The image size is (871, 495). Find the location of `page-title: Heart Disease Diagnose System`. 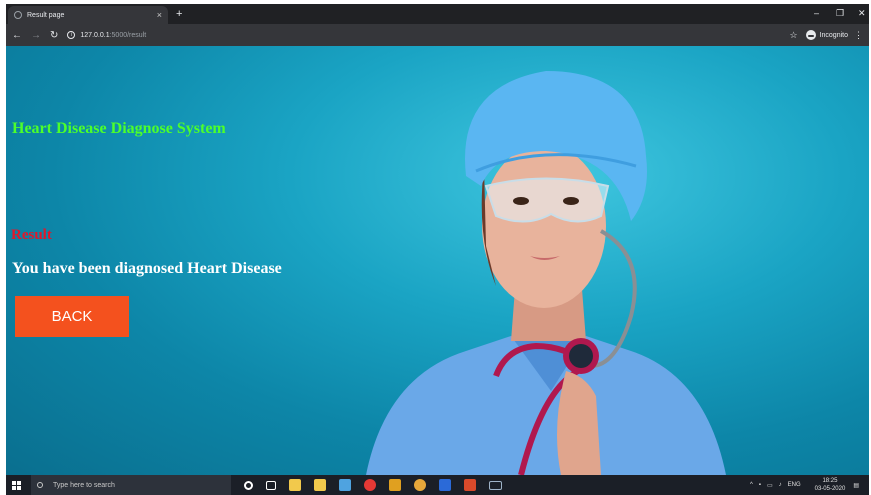

page-title: Heart Disease Diagnose System is located at coordinates (119, 128).